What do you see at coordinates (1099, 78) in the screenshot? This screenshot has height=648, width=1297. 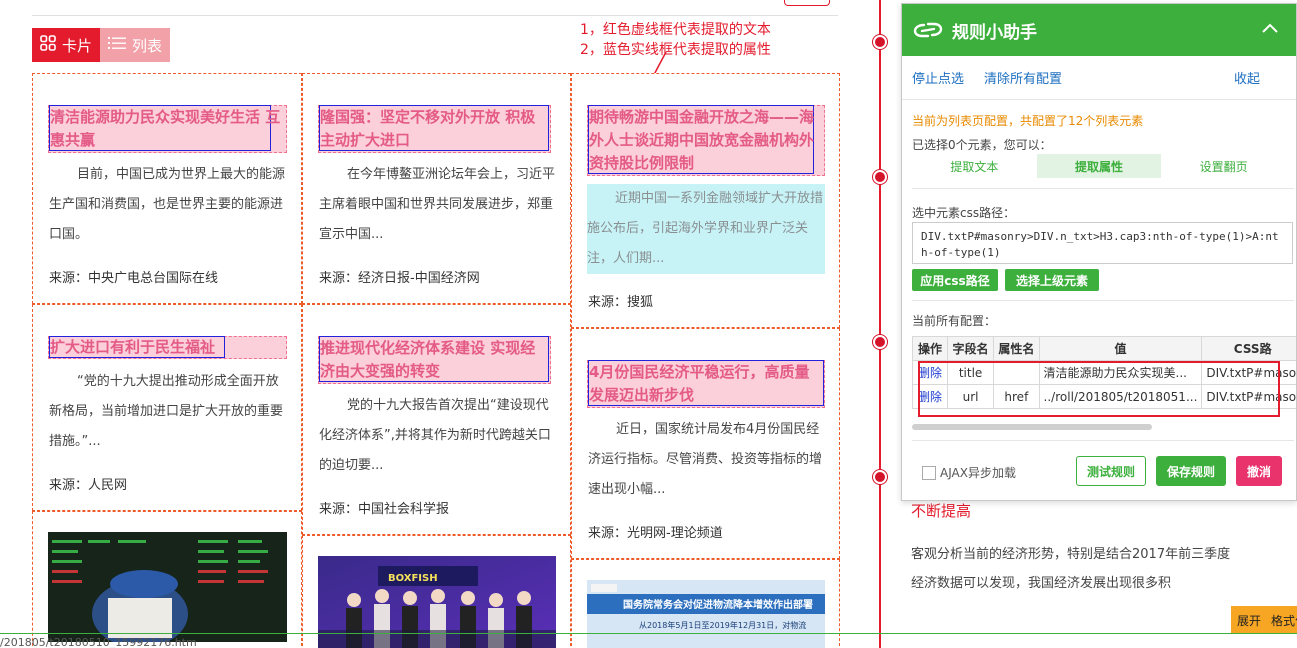 I see `helper-action-bar: 停止点选 清除所有配置 收起` at bounding box center [1099, 78].